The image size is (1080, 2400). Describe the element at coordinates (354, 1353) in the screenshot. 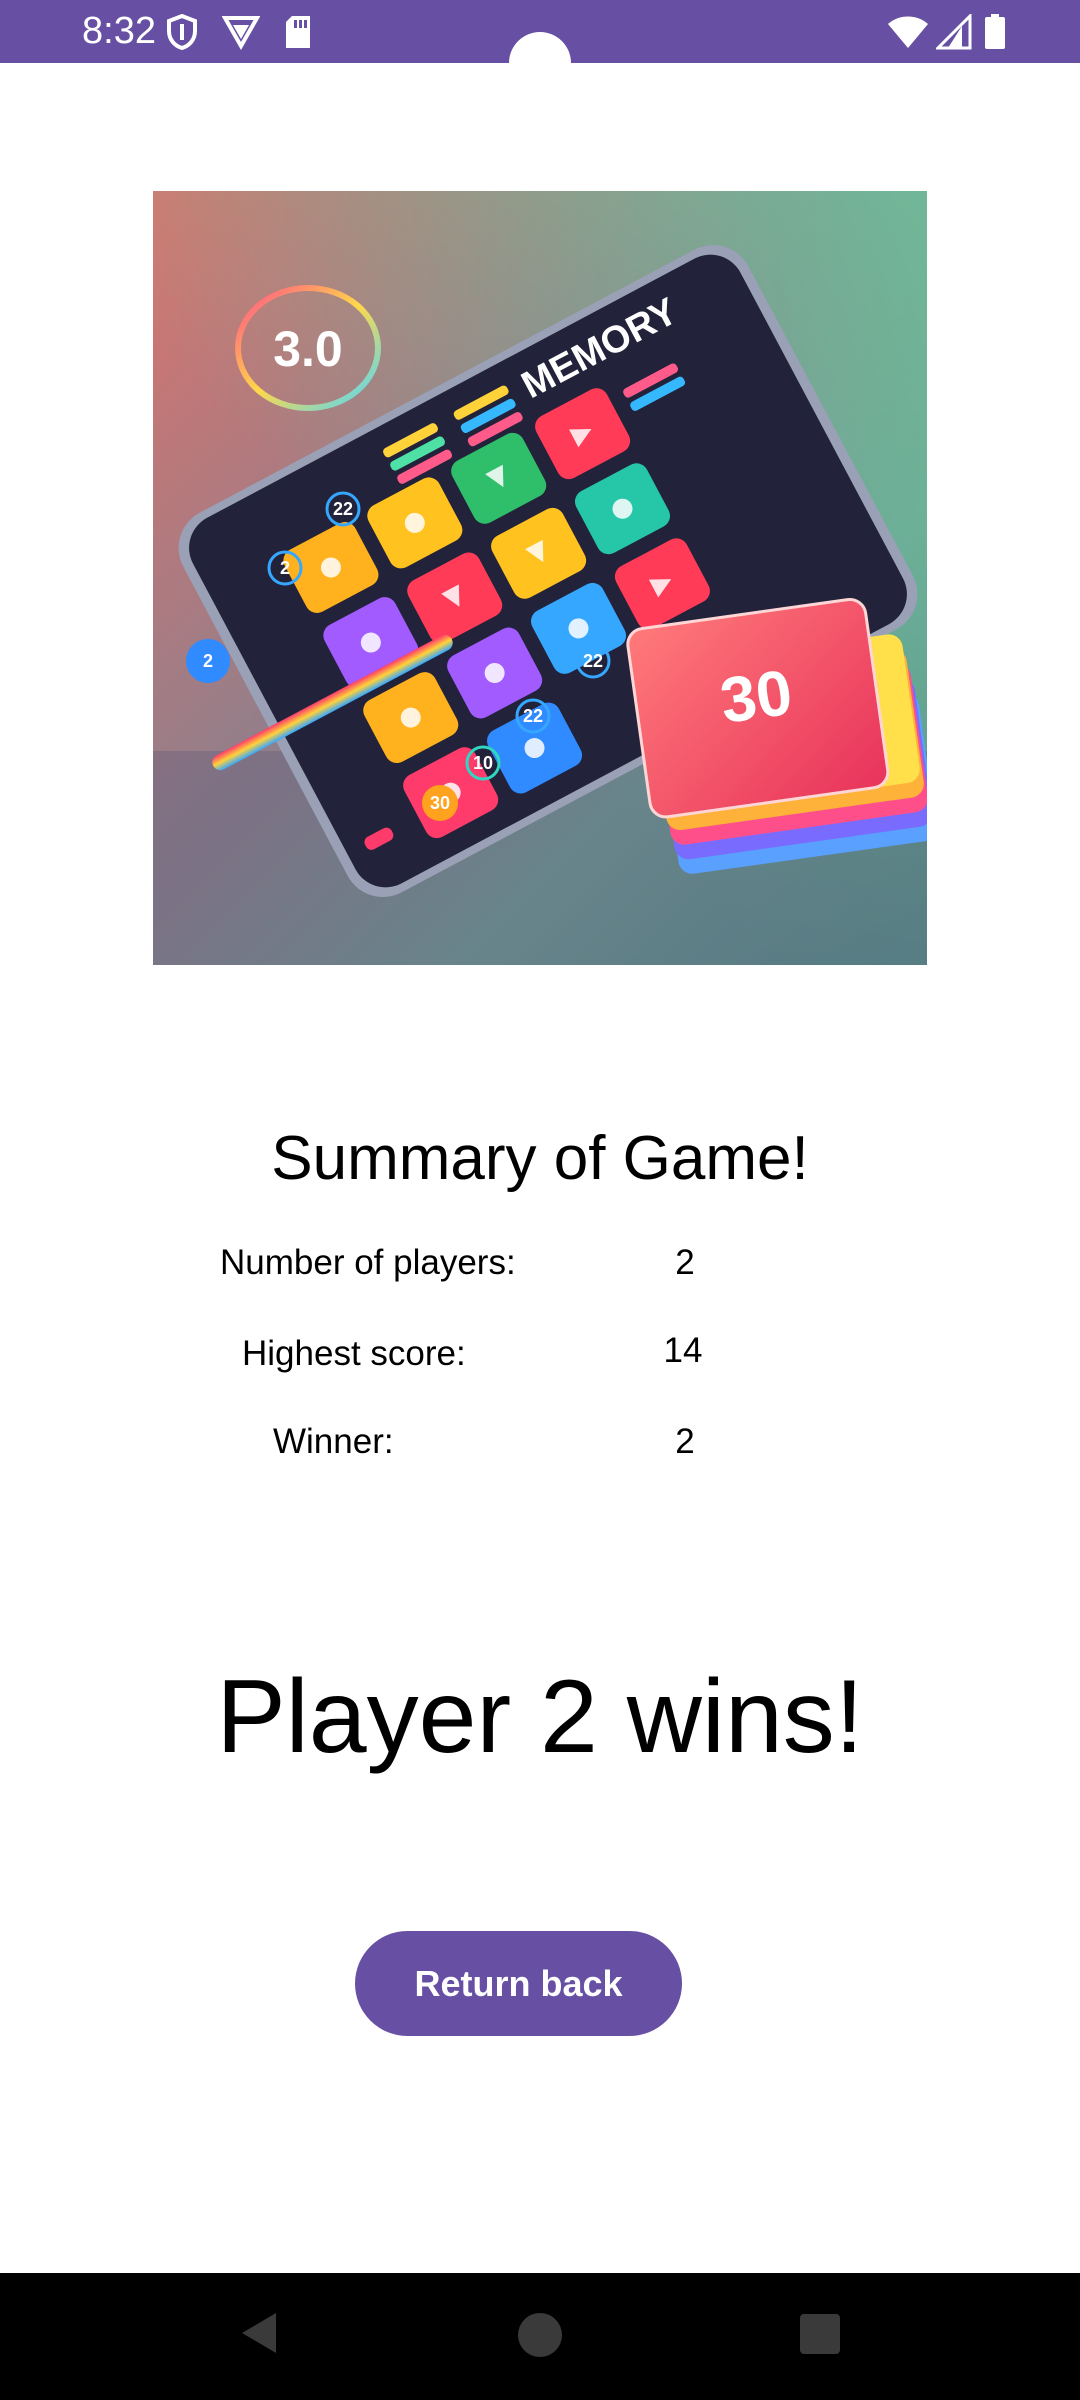

I see `highest-score-label: Highest score:` at that location.